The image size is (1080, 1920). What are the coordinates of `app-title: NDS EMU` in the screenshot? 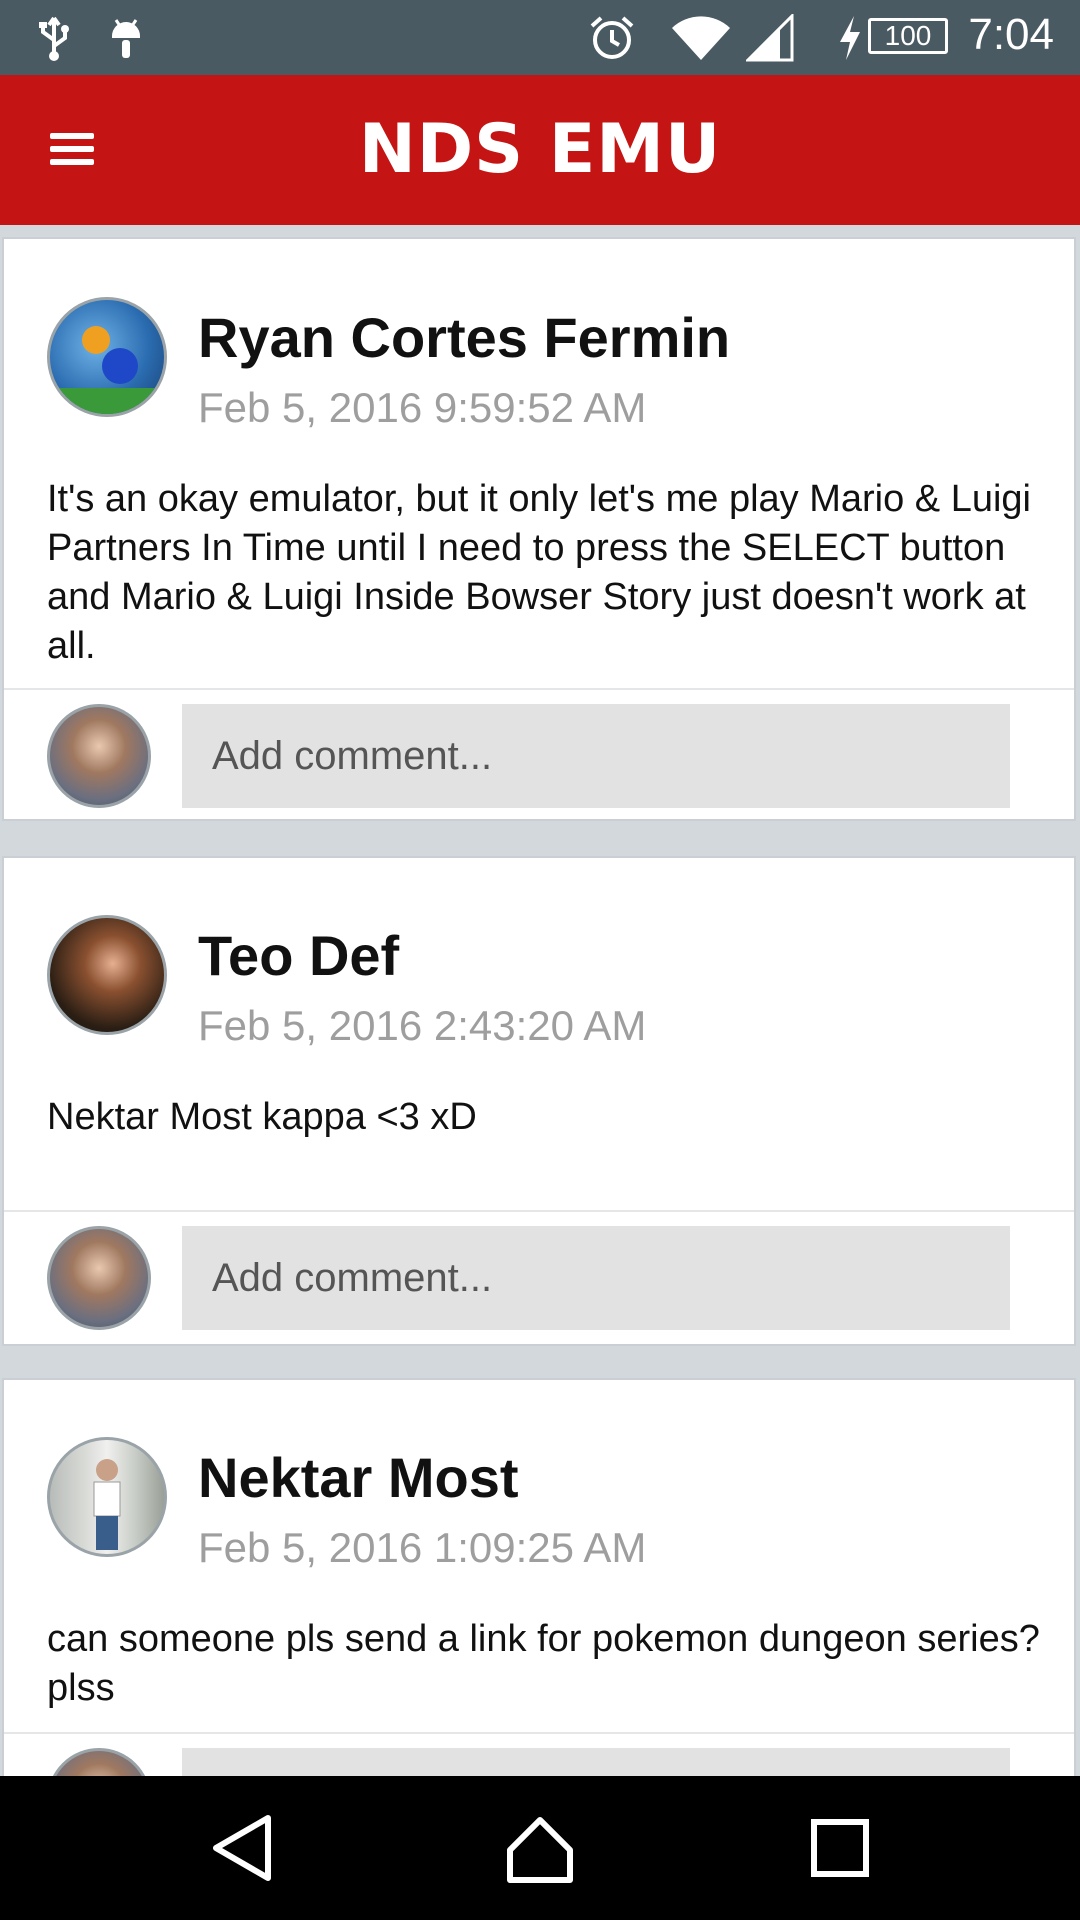 It's located at (540, 149).